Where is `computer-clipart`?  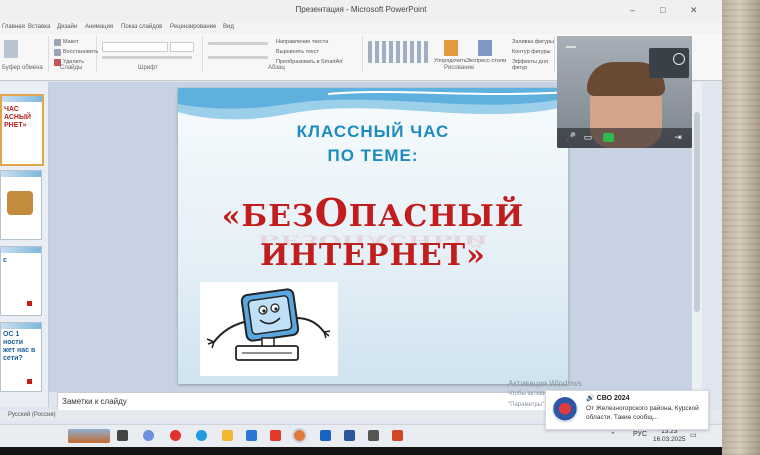
computer-clipart is located at coordinates (269, 329).